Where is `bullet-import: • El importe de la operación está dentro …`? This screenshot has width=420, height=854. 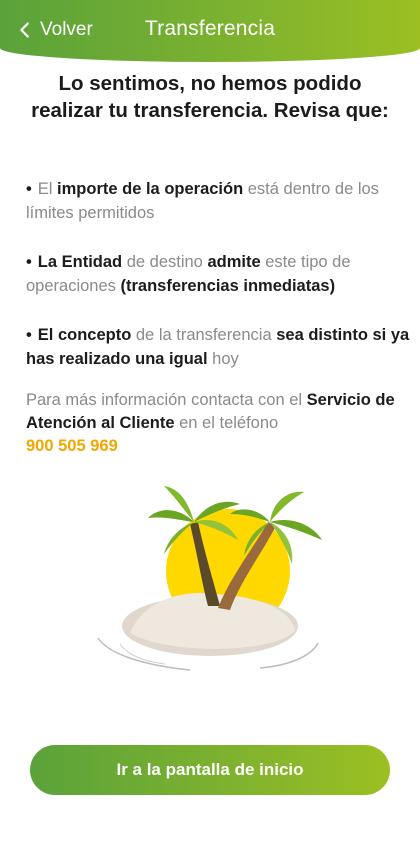 bullet-import: • El importe de la operación está dentro … is located at coordinates (202, 201).